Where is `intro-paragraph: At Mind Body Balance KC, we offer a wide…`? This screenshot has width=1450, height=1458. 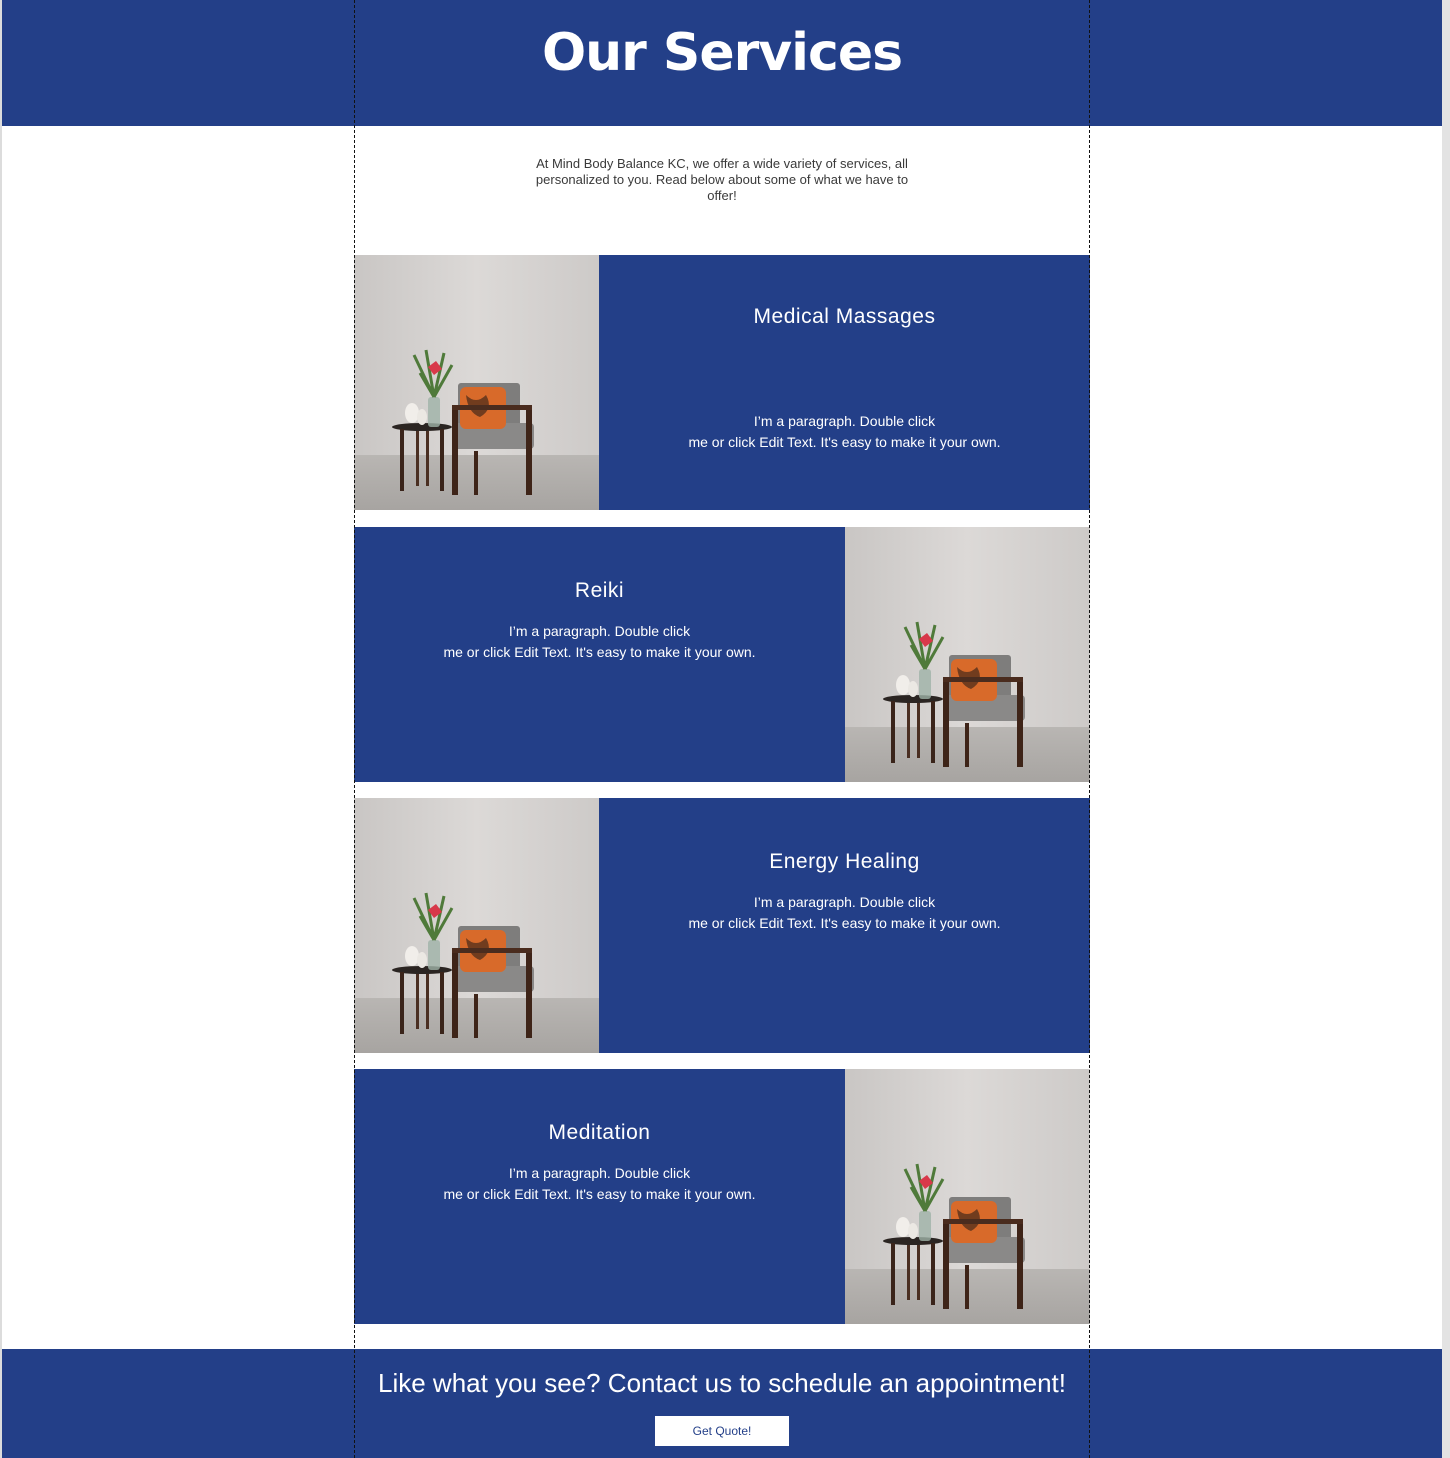 intro-paragraph: At Mind Body Balance KC, we offer a wide… is located at coordinates (722, 179).